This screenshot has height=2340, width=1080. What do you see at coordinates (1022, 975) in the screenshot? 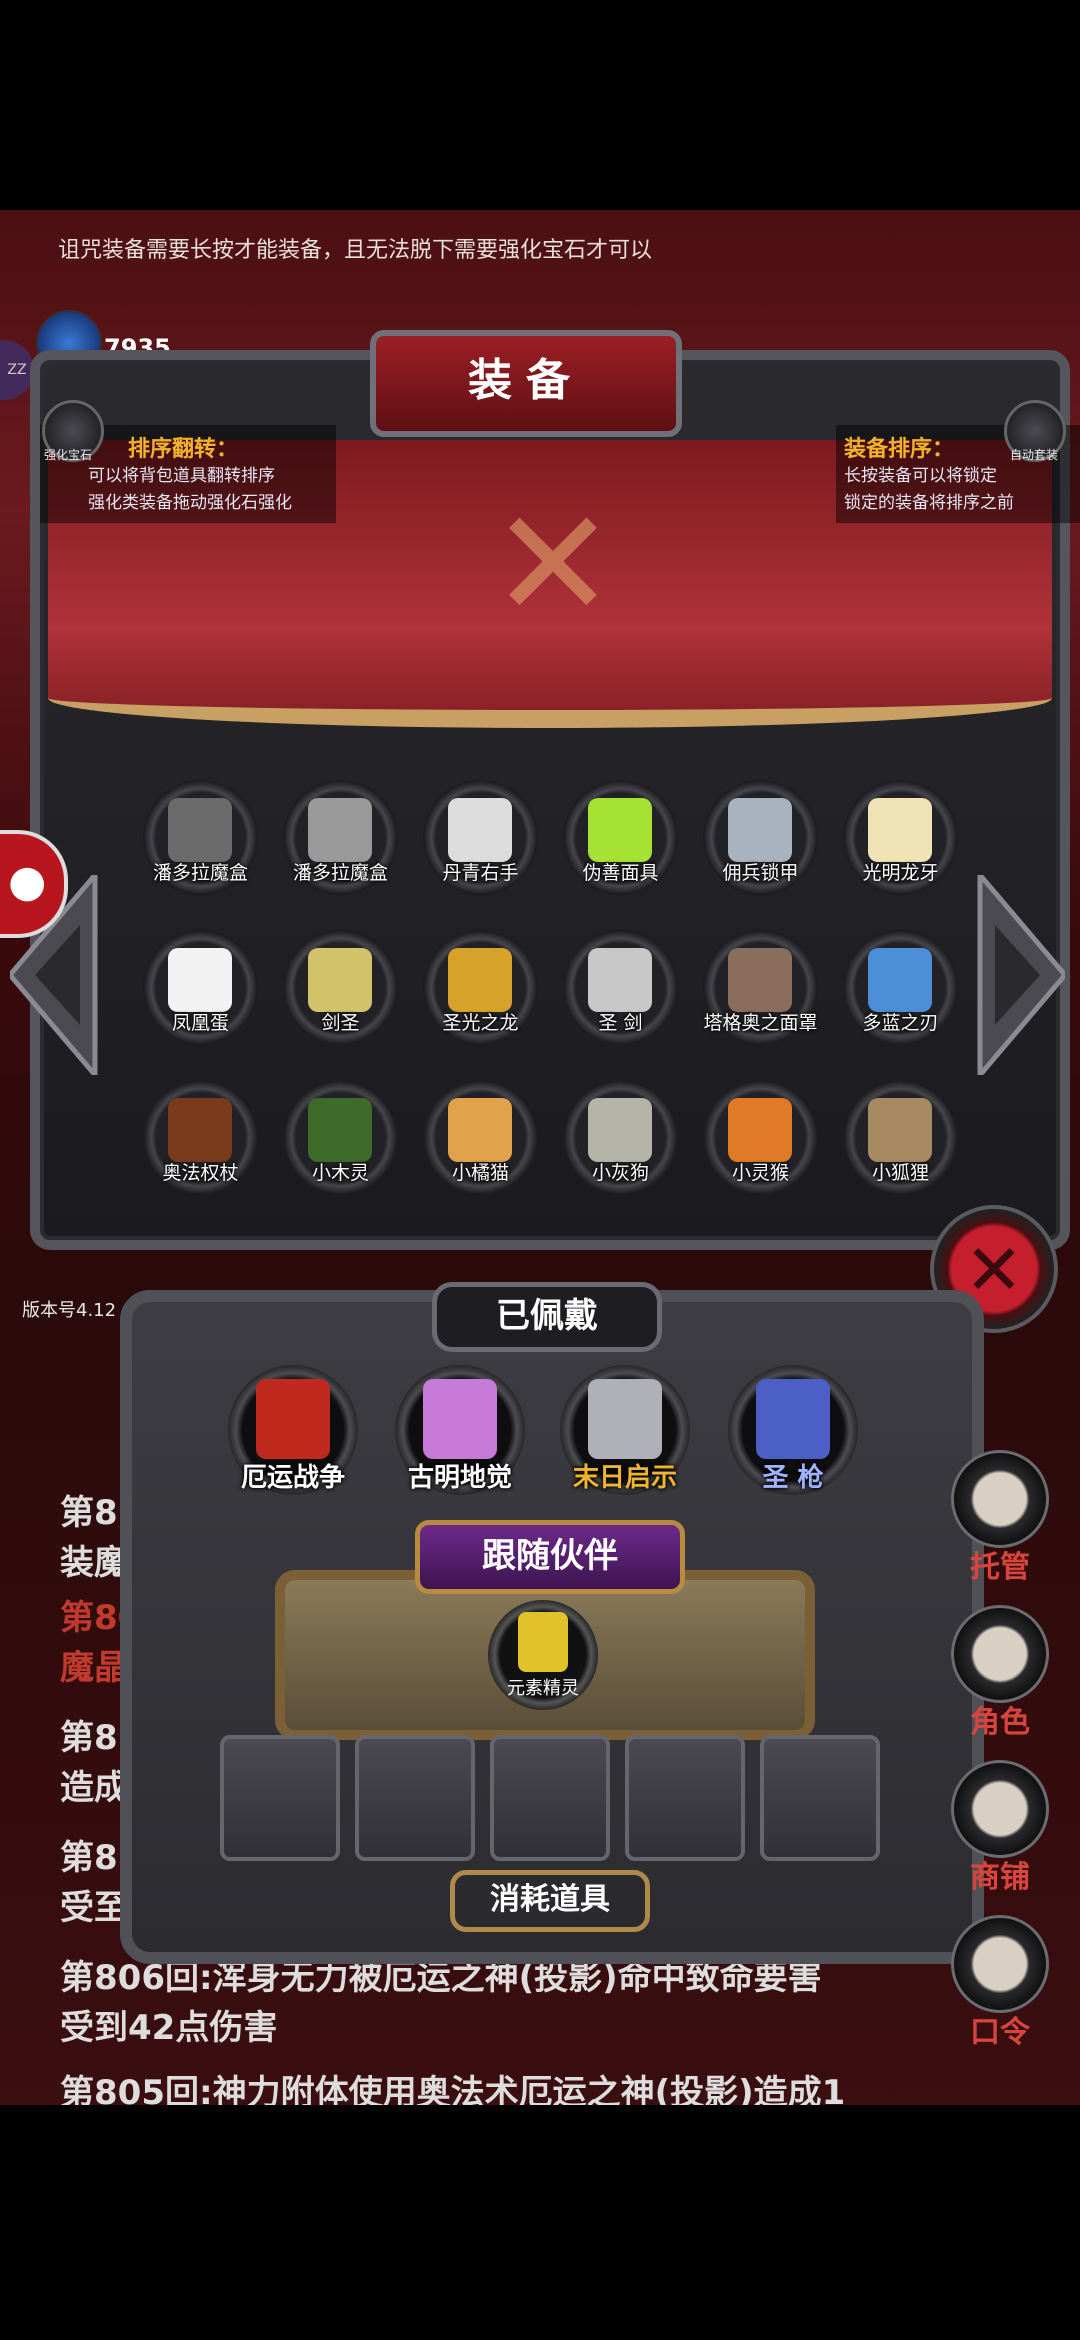
I see `next-page-arrow-icon` at bounding box center [1022, 975].